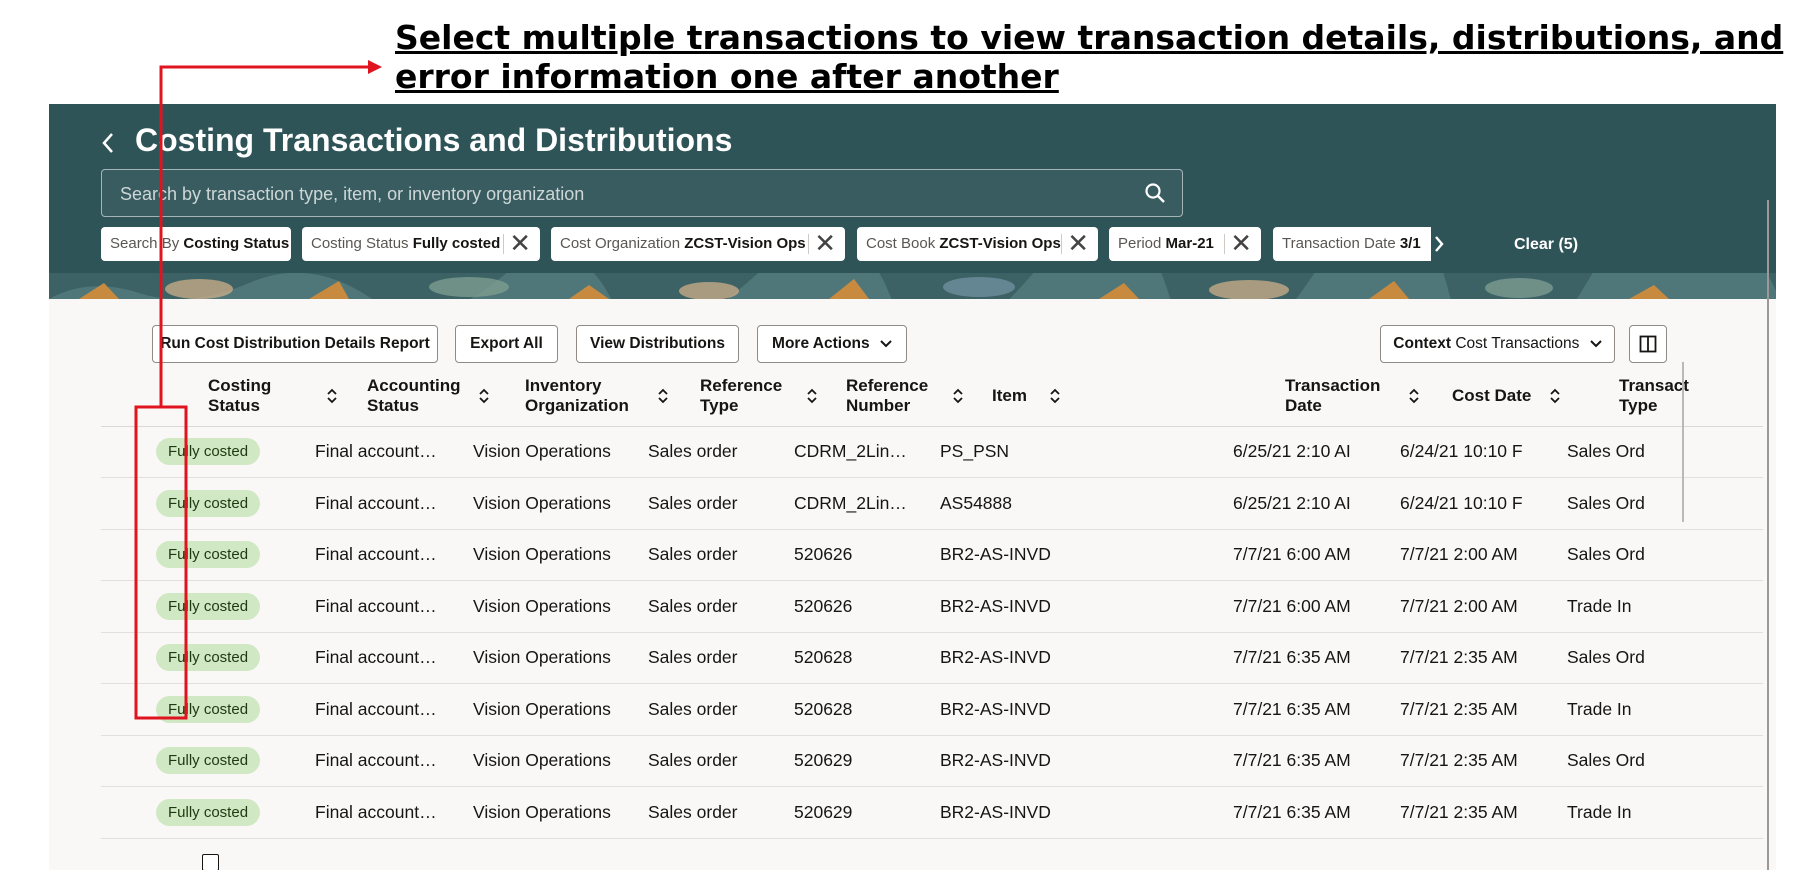  Describe the element at coordinates (1009, 396) in the screenshot. I see `column-header: Item` at that location.